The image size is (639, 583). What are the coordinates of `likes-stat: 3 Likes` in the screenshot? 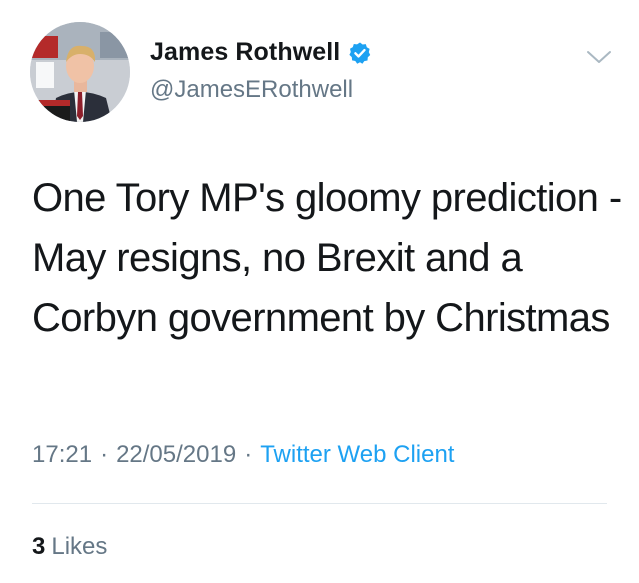 It's located at (69, 547).